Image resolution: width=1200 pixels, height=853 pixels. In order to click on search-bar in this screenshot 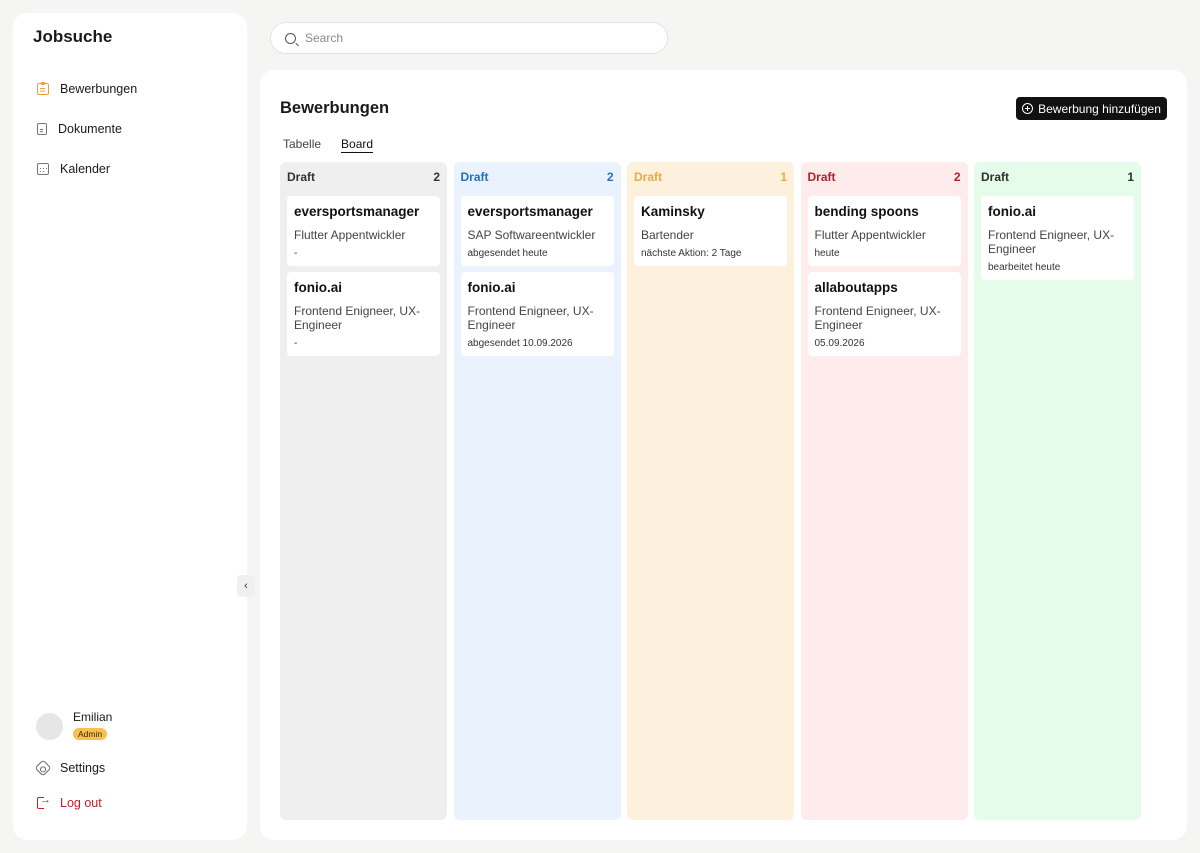, I will do `click(469, 38)`.